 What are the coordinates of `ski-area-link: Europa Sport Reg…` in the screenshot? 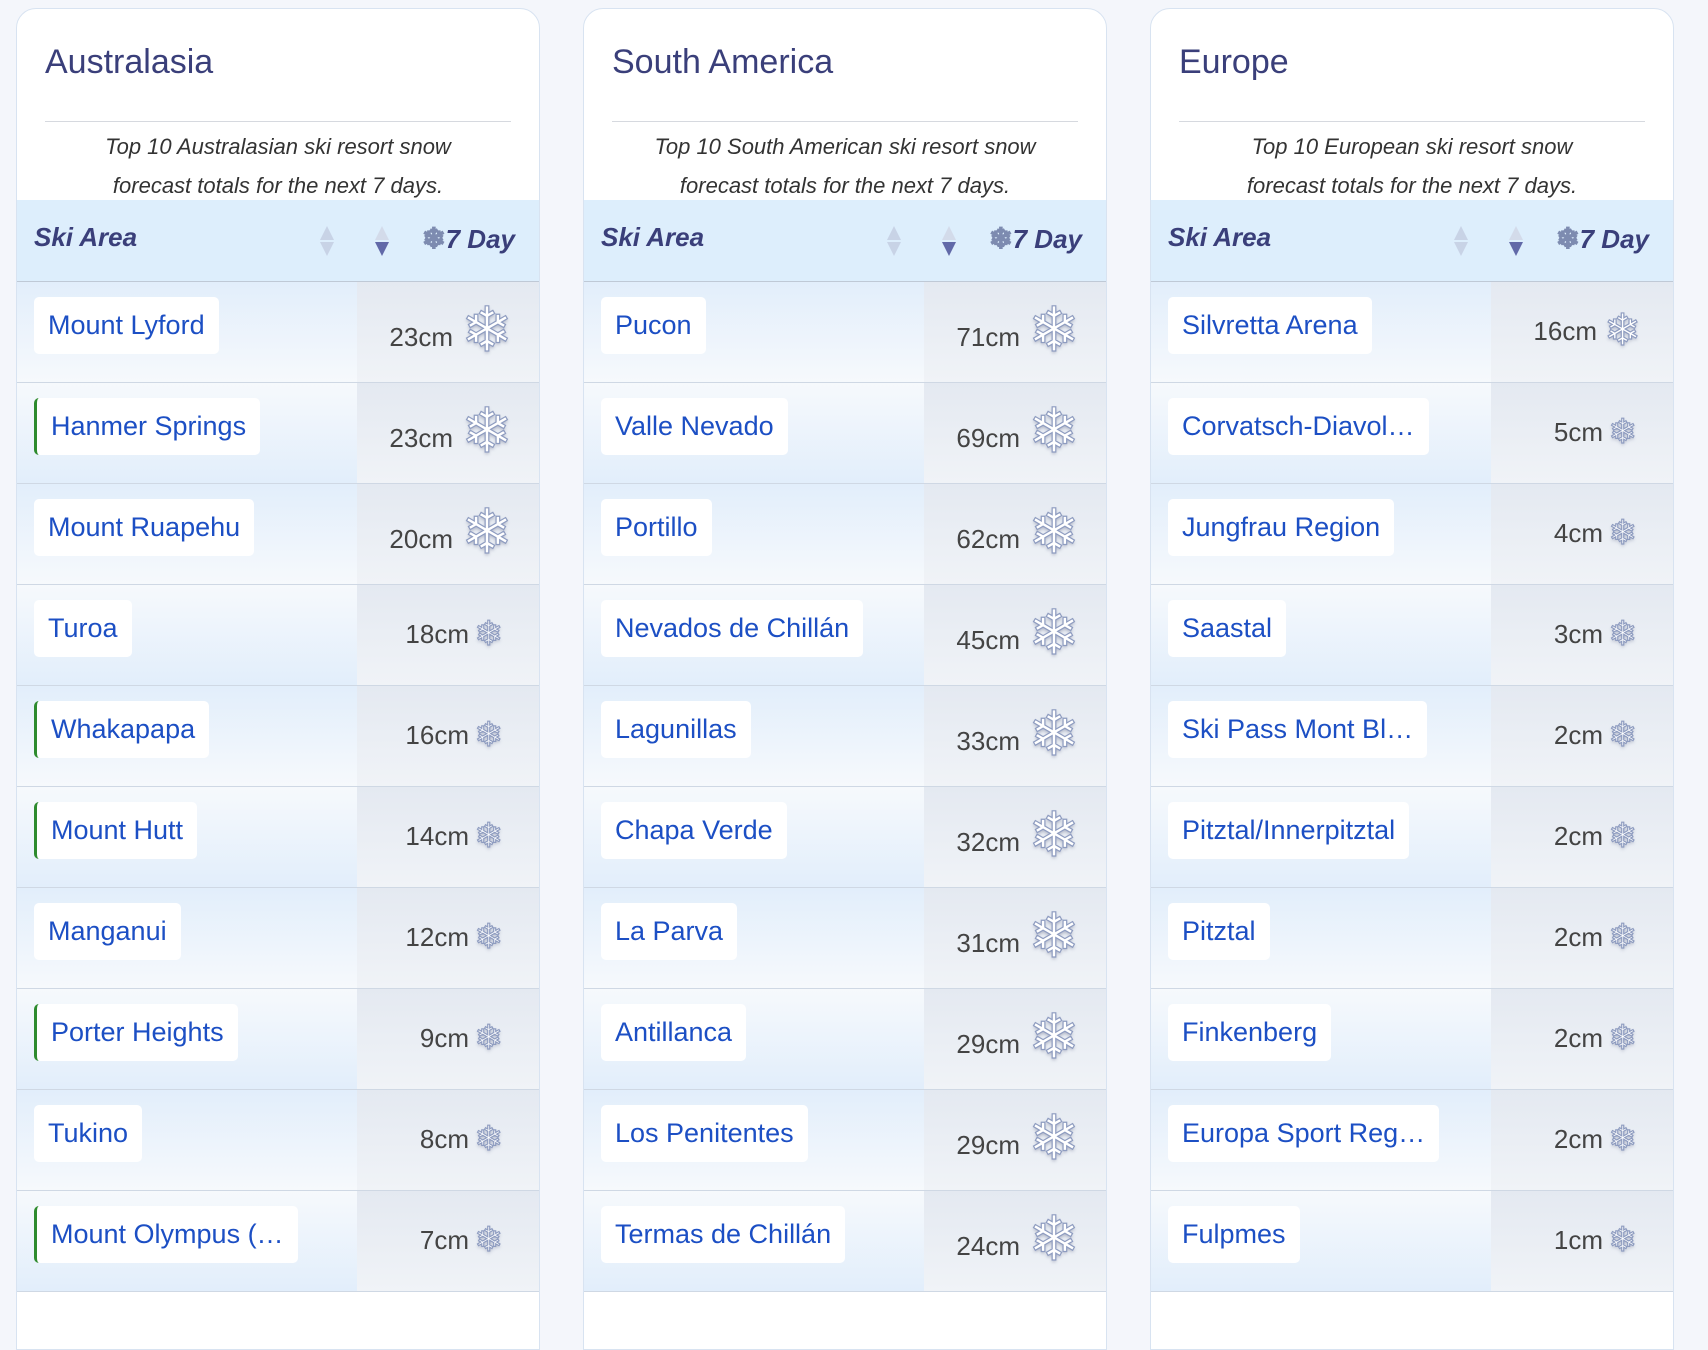 It's located at (1304, 1133).